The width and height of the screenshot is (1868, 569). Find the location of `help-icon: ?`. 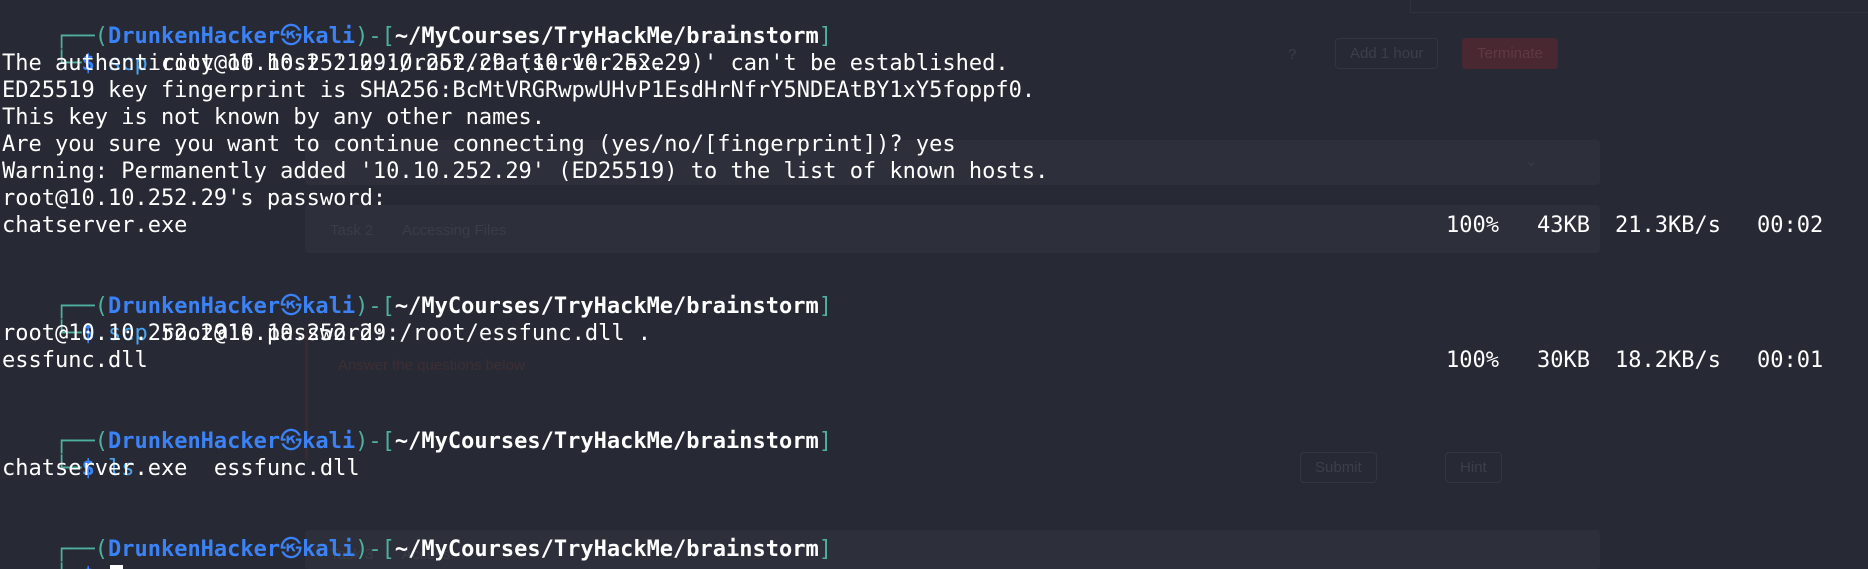

help-icon: ? is located at coordinates (1292, 54).